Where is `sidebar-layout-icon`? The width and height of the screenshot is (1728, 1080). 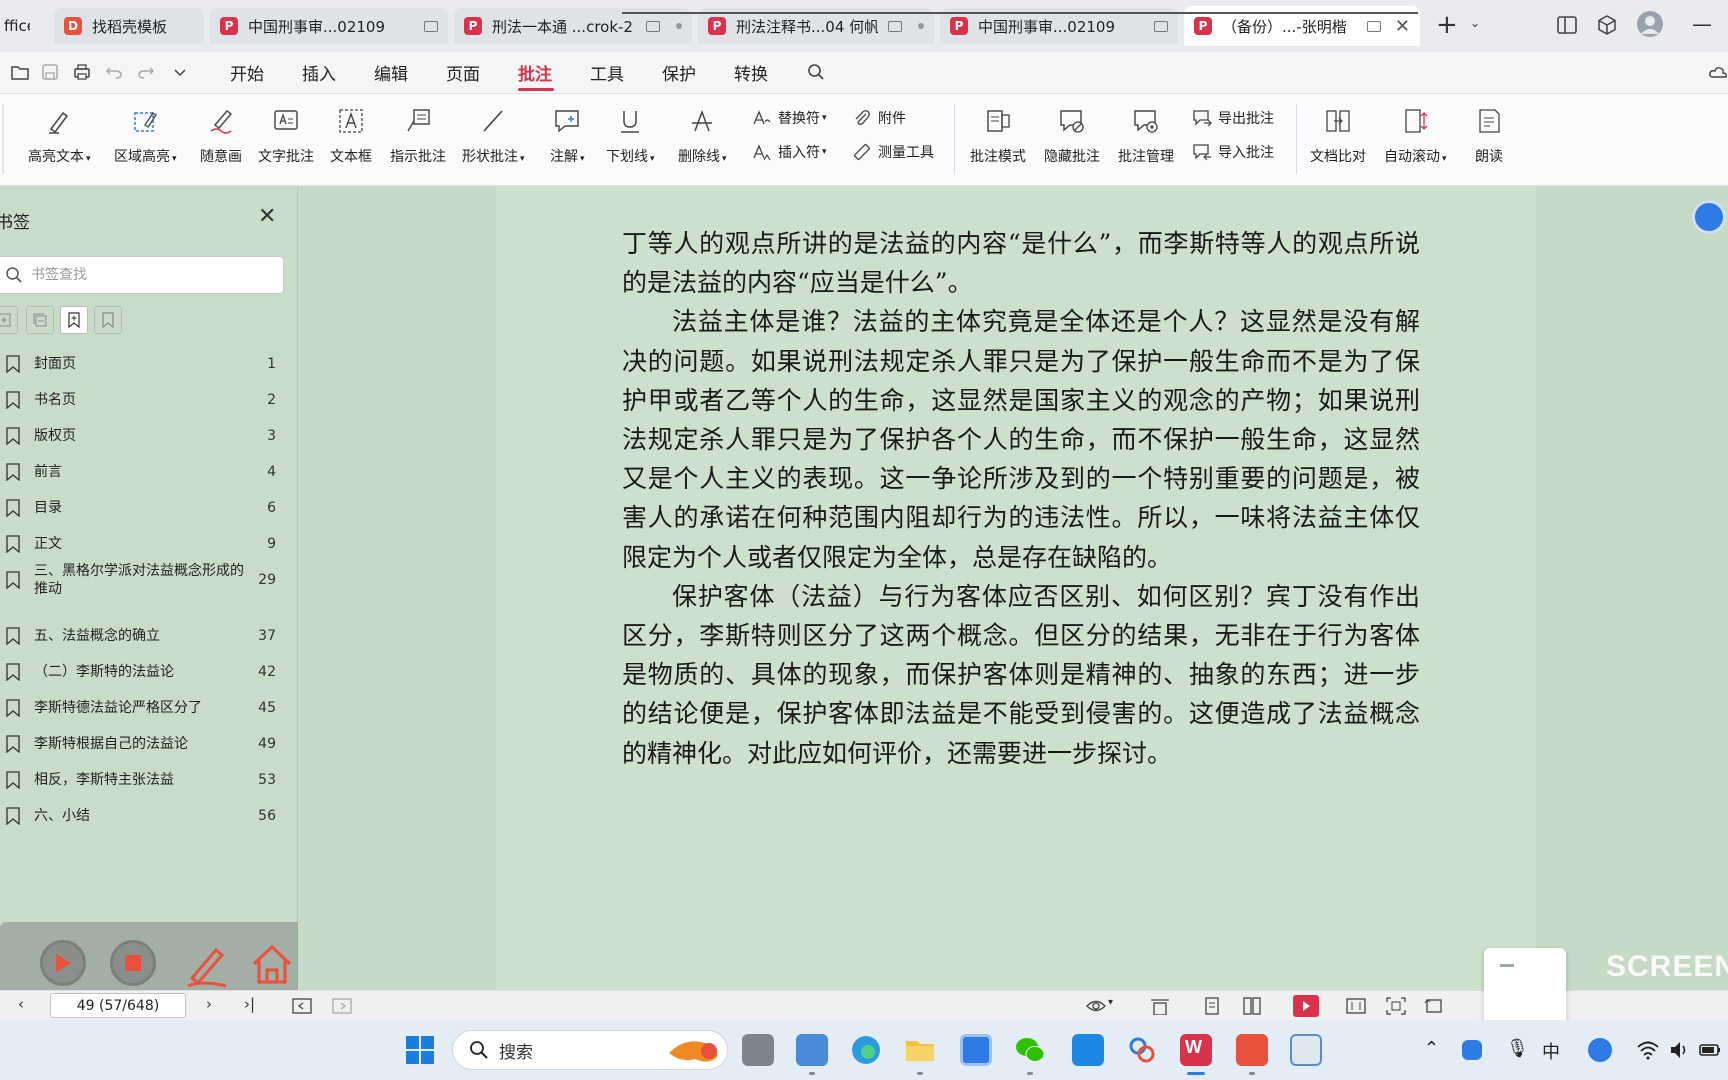
sidebar-layout-icon is located at coordinates (1567, 25).